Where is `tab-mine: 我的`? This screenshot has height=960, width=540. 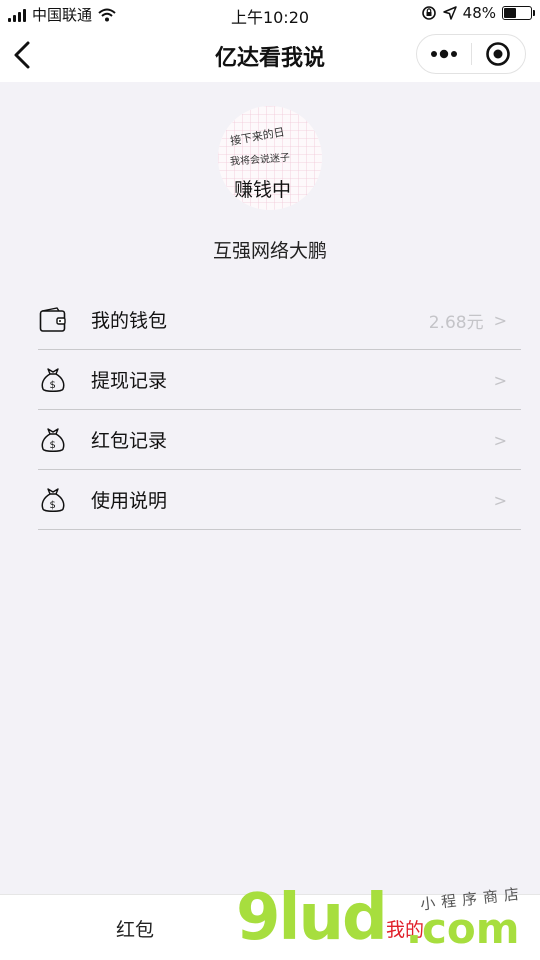
tab-mine: 我的 is located at coordinates (405, 927).